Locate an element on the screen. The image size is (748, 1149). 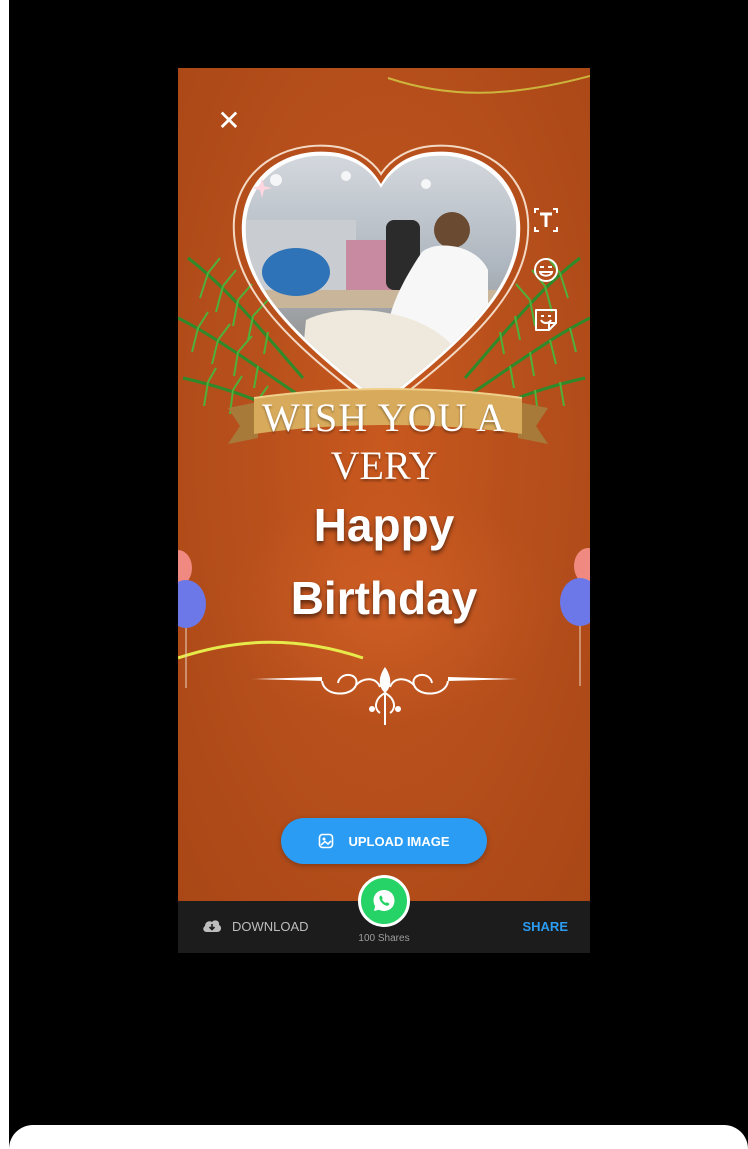
whatsapp-share-button is located at coordinates (384, 901).